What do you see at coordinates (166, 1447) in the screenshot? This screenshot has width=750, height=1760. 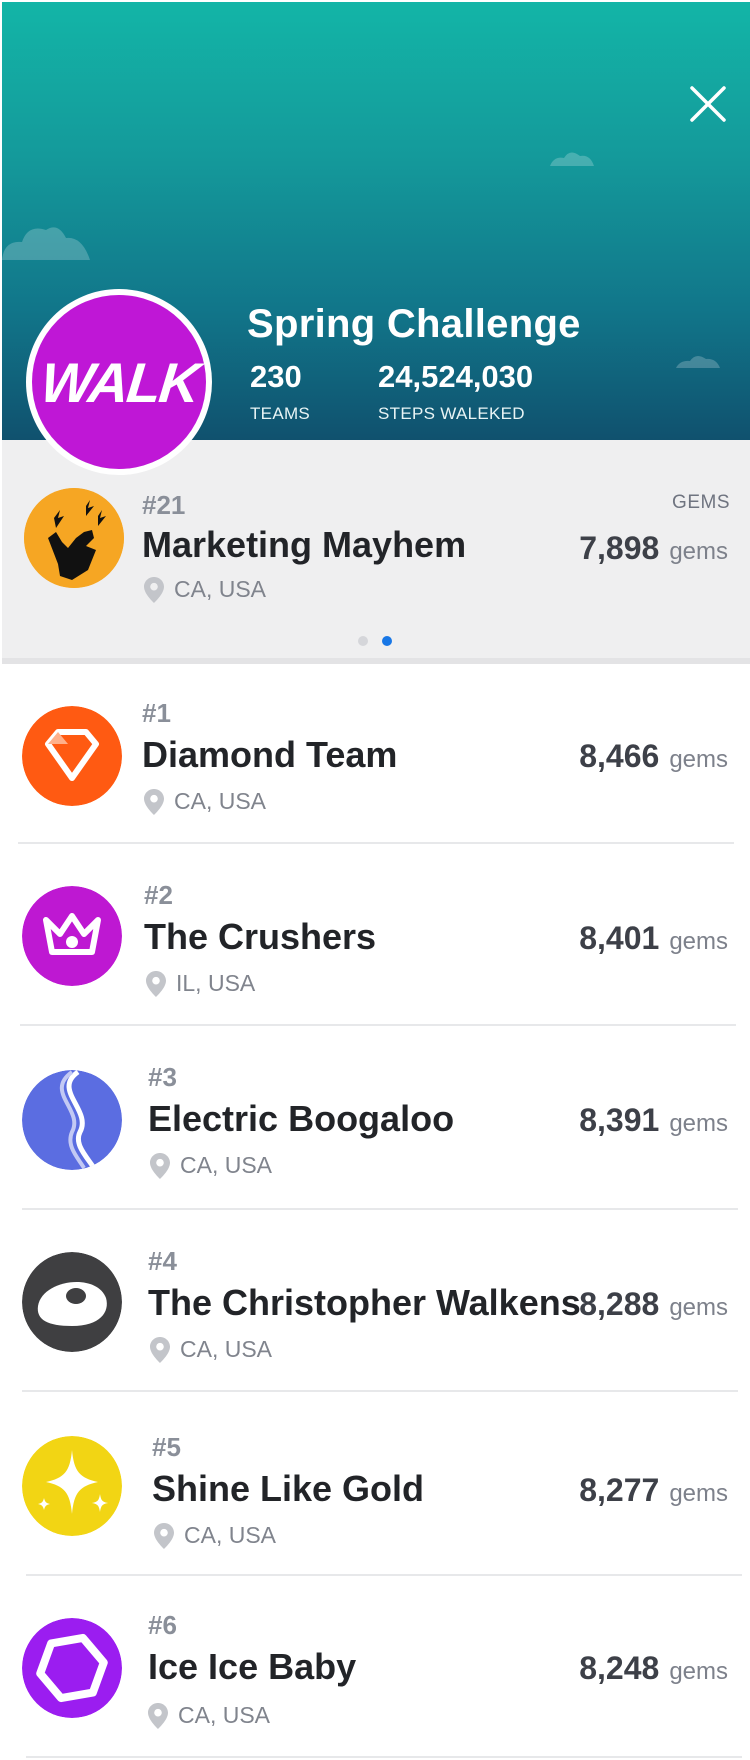 I see `team-rank: #5` at bounding box center [166, 1447].